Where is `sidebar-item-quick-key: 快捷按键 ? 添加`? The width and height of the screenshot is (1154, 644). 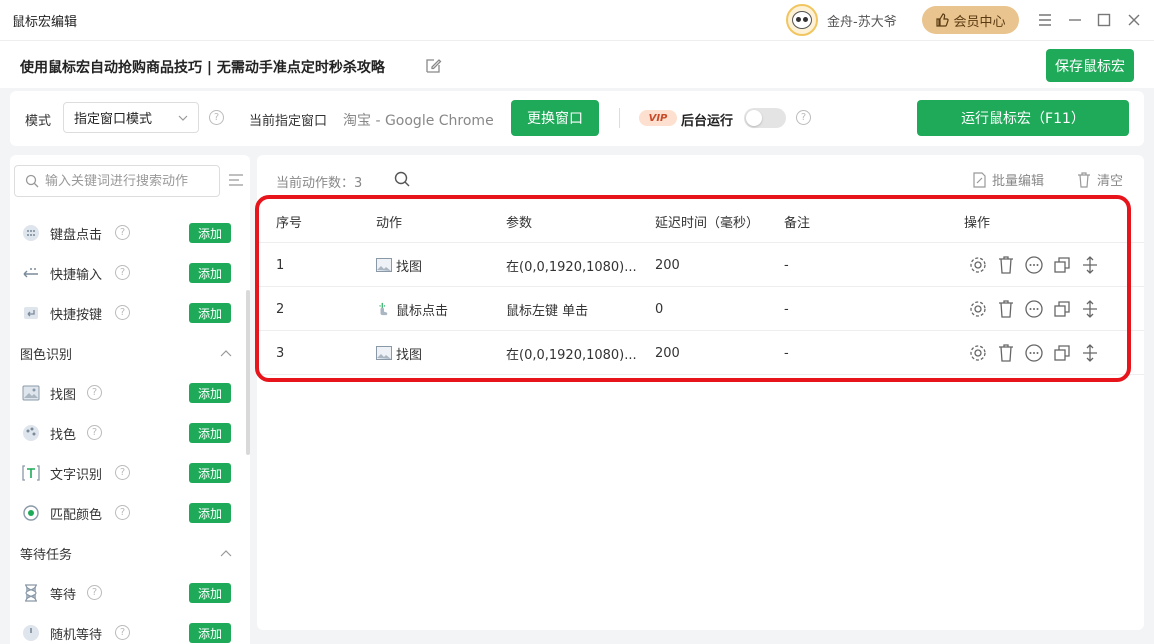
sidebar-item-quick-key: 快捷按键 ? 添加 is located at coordinates (125, 313).